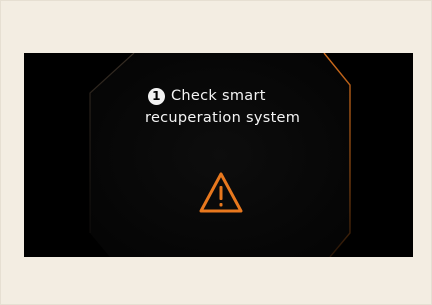 This screenshot has width=432, height=305. I want to click on message-text-line-2: recuperation system, so click(223, 118).